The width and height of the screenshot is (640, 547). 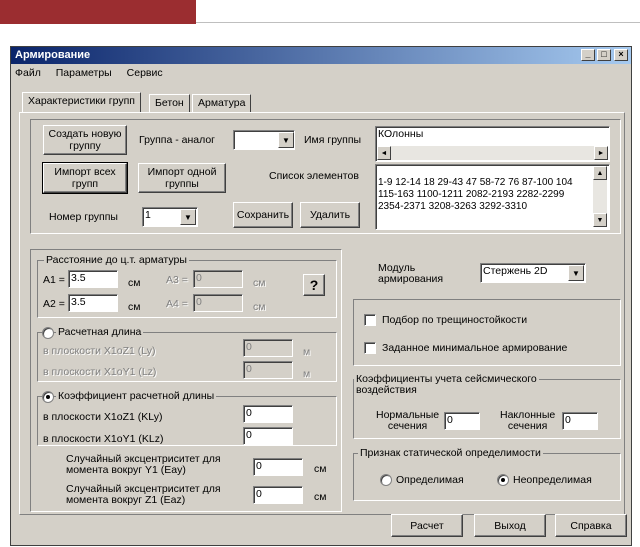 I want to click on scroll-right-icon: ►, so click(x=601, y=153).